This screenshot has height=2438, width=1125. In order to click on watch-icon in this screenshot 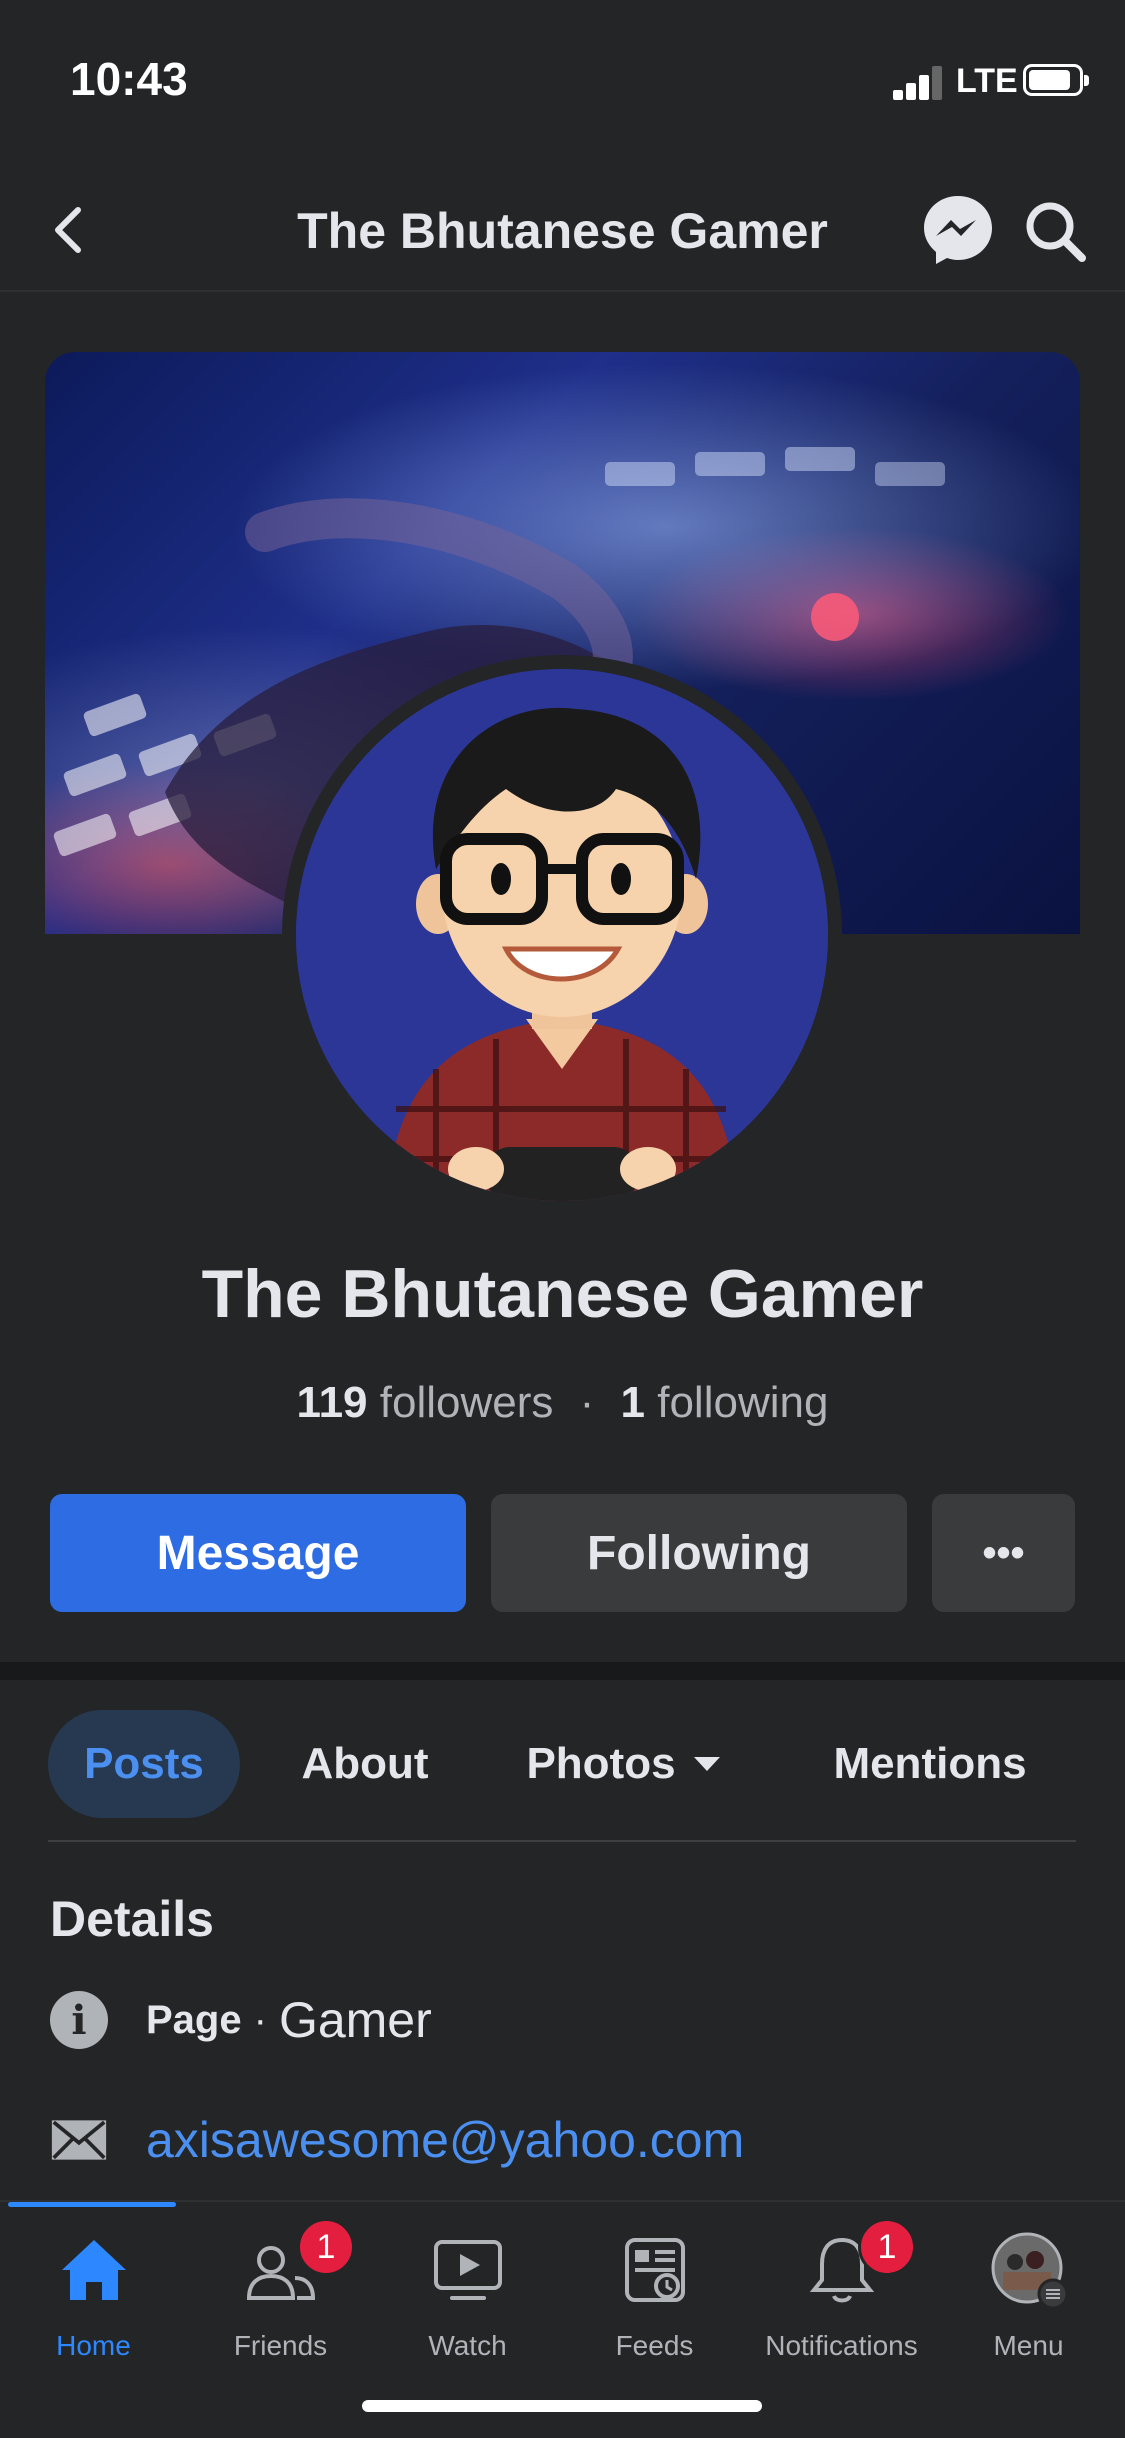, I will do `click(467, 2270)`.